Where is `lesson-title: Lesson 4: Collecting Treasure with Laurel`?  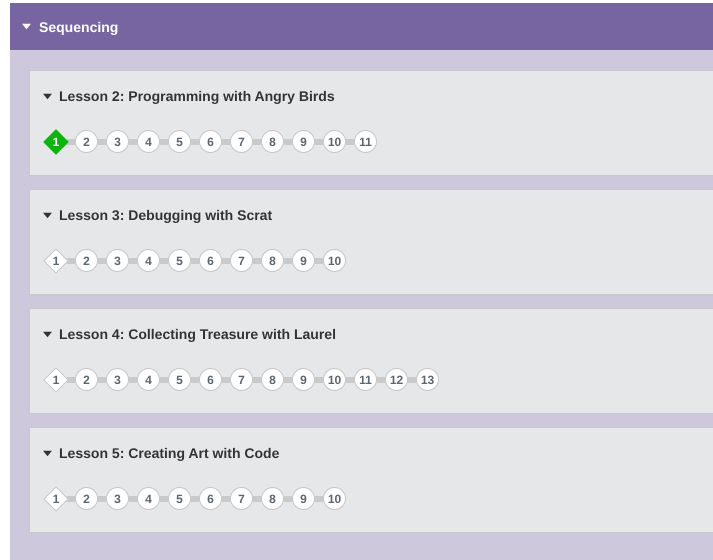
lesson-title: Lesson 4: Collecting Treasure with Laurel is located at coordinates (197, 334).